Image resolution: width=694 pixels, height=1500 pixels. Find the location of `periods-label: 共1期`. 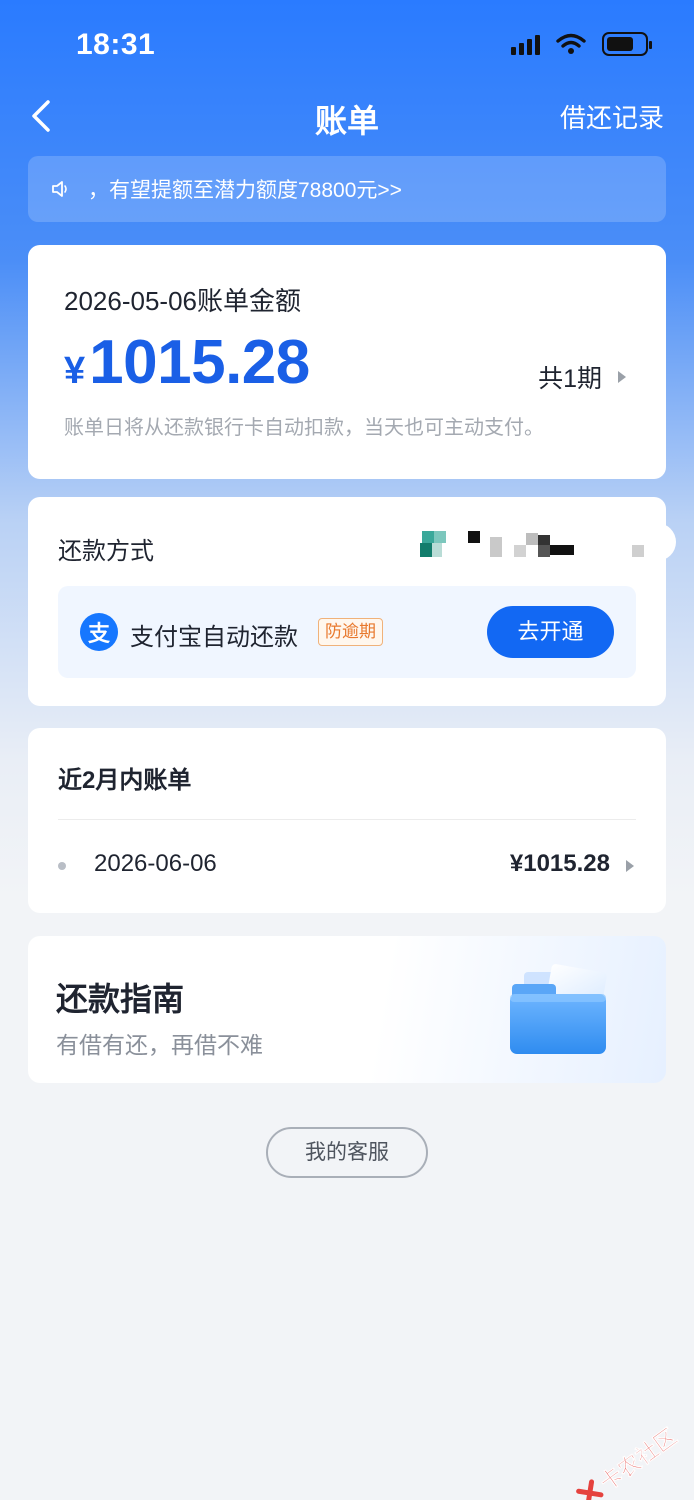

periods-label: 共1期 is located at coordinates (570, 379).